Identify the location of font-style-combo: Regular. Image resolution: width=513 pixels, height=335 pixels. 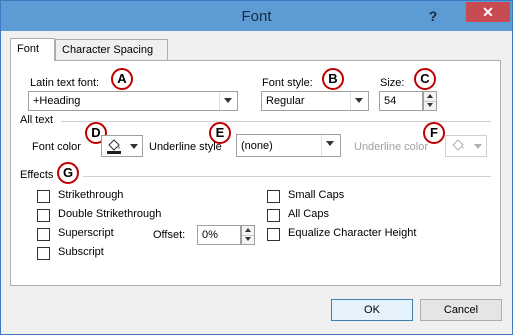
(315, 101).